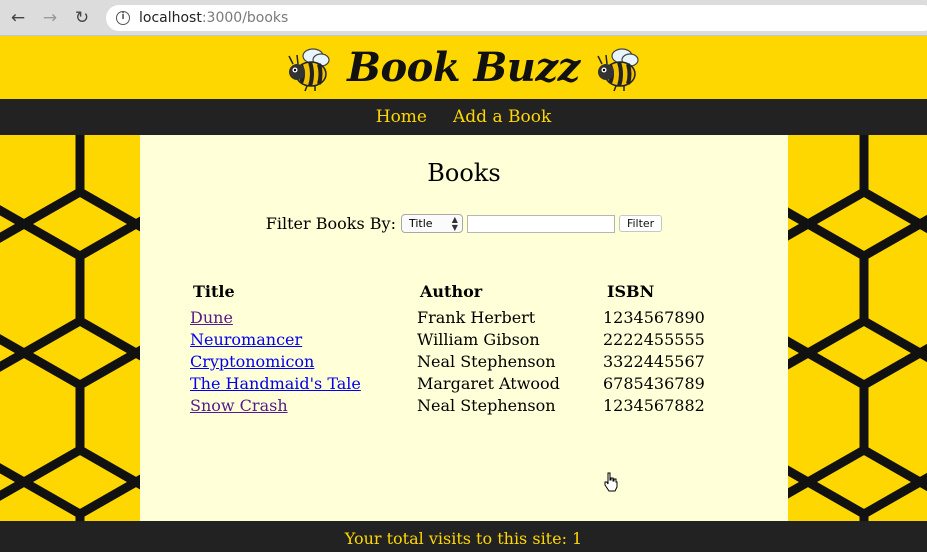 This screenshot has width=927, height=552. Describe the element at coordinates (502, 117) in the screenshot. I see `nav-add-book-link: Add a Book` at that location.